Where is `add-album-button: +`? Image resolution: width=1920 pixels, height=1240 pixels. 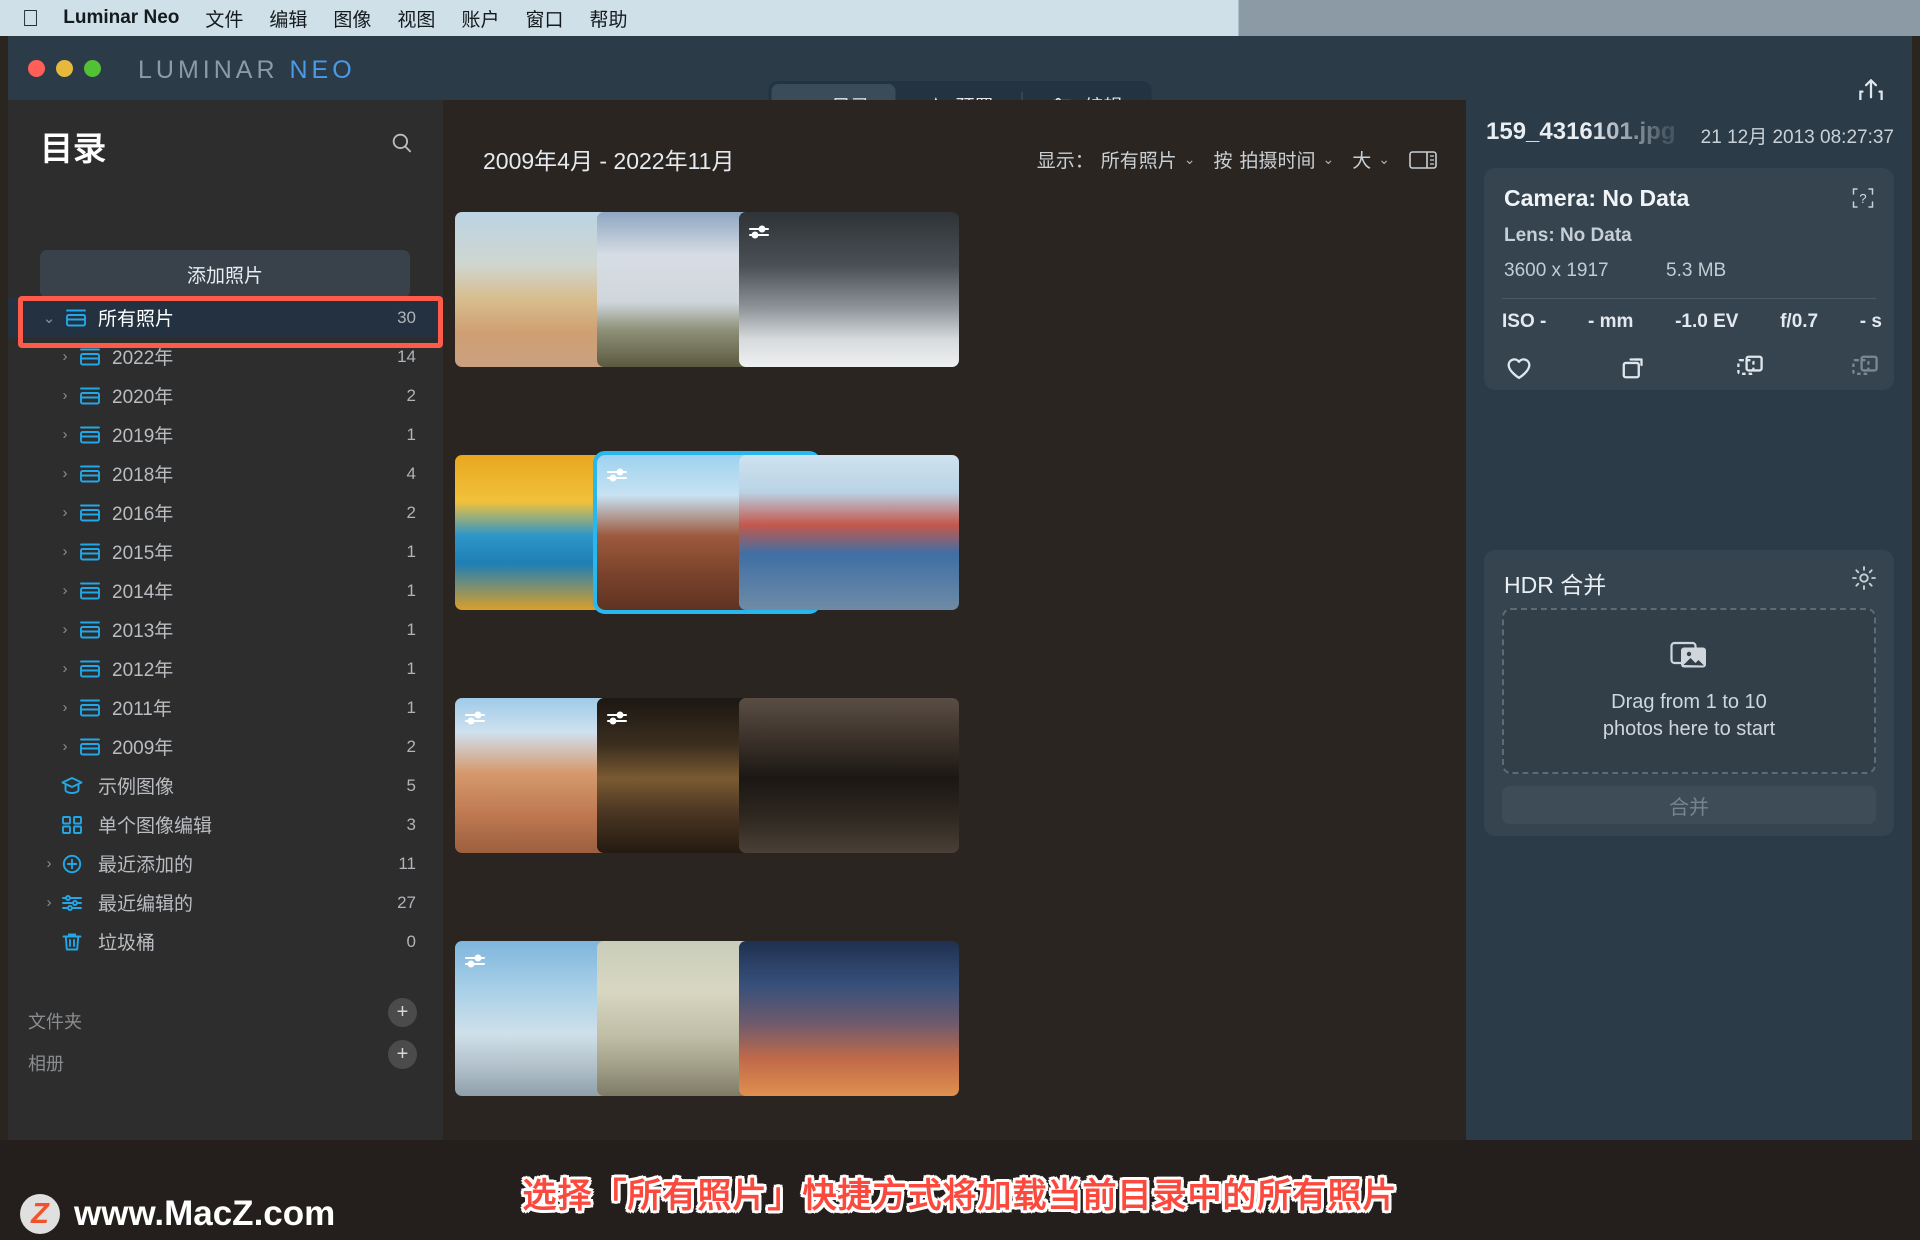 add-album-button: + is located at coordinates (402, 1054).